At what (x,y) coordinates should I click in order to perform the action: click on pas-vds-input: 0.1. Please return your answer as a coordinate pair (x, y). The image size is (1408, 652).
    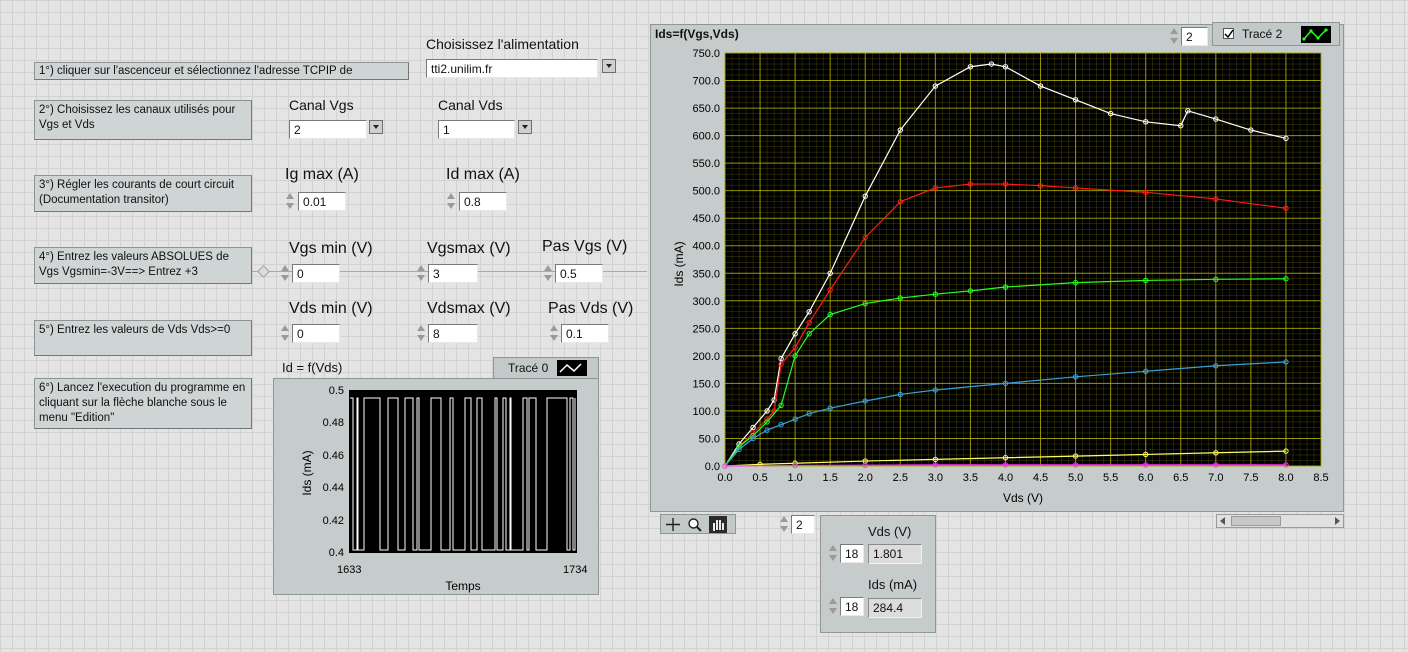
    Looking at the image, I should click on (585, 333).